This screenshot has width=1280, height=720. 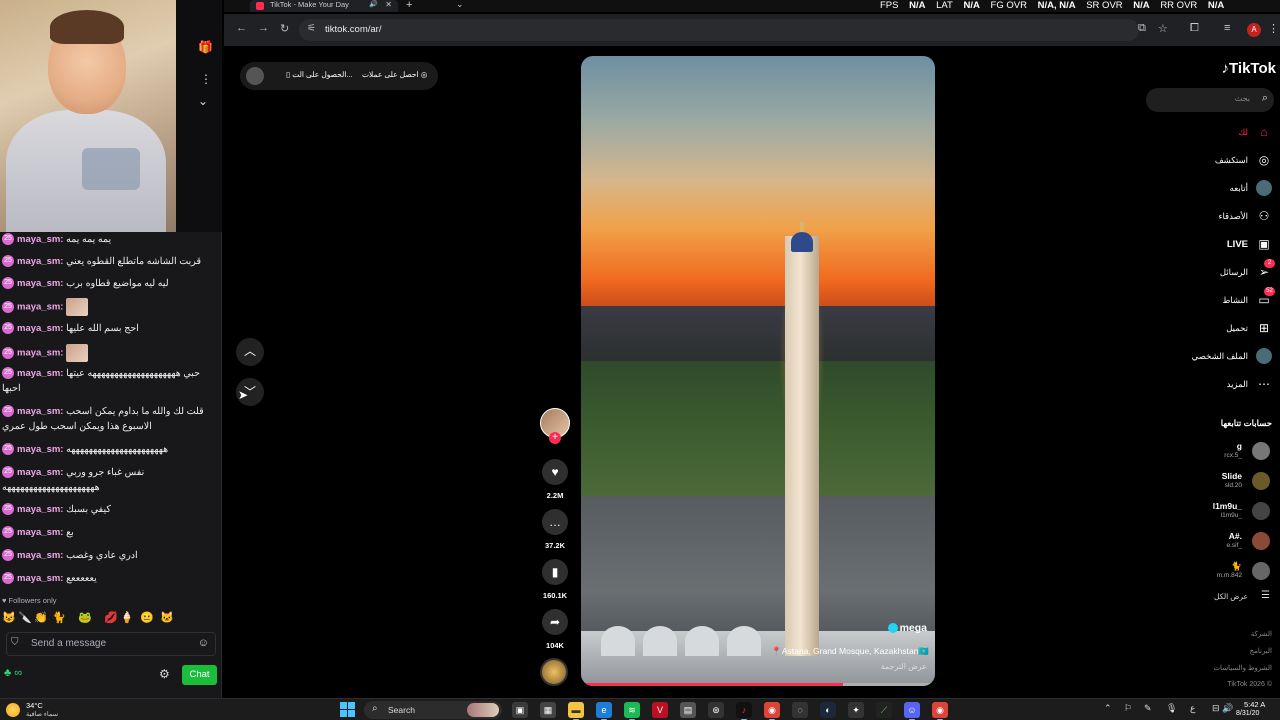 I want to click on reload-icon: ↻, so click(x=284, y=28).